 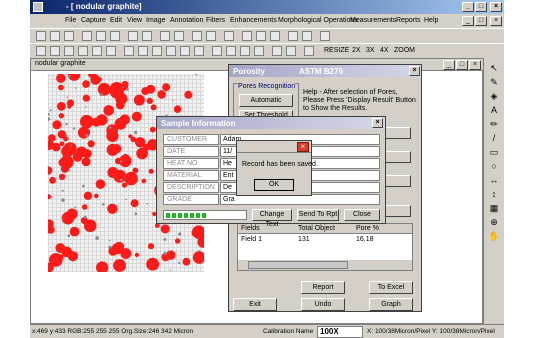 What do you see at coordinates (211, 36) in the screenshot?
I see `text-icon` at bounding box center [211, 36].